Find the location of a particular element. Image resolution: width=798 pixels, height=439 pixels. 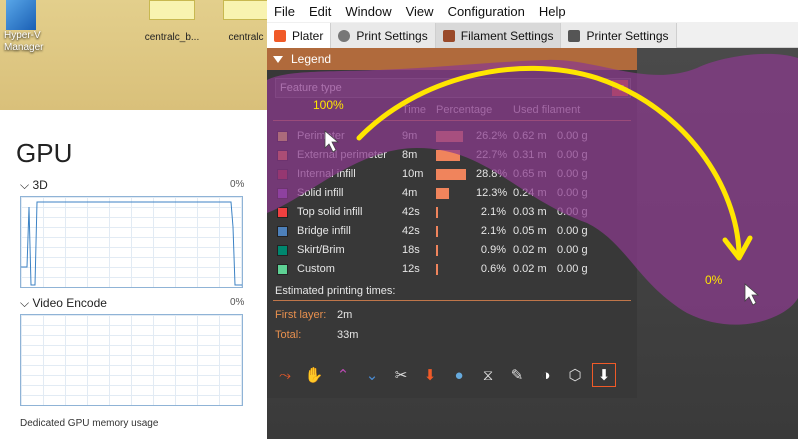

tab-printer-settings: Printer Settings is located at coordinates (619, 35).